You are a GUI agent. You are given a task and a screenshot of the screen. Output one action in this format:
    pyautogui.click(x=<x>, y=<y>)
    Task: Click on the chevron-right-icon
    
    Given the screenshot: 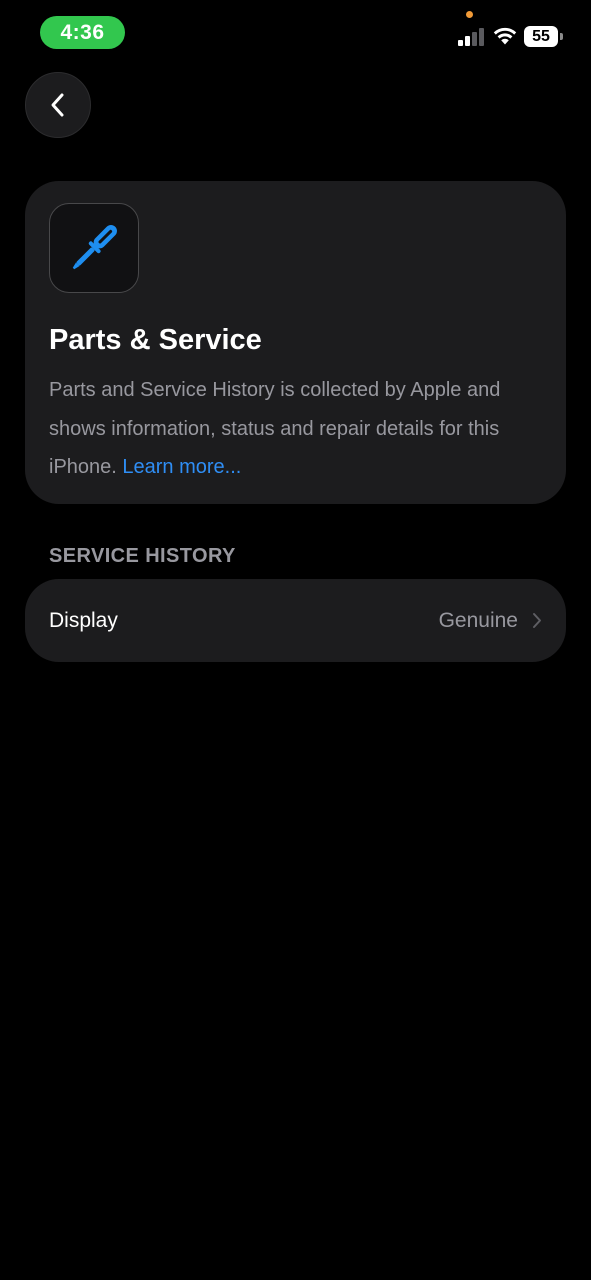 What is the action you would take?
    pyautogui.click(x=537, y=620)
    